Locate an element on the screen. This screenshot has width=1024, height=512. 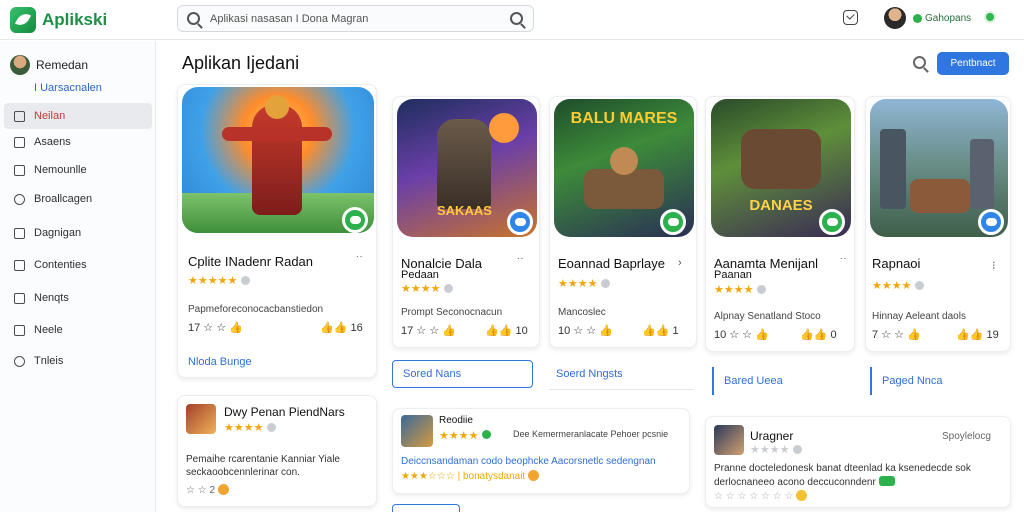
user-menu: Gahopans is located at coordinates (942, 18).